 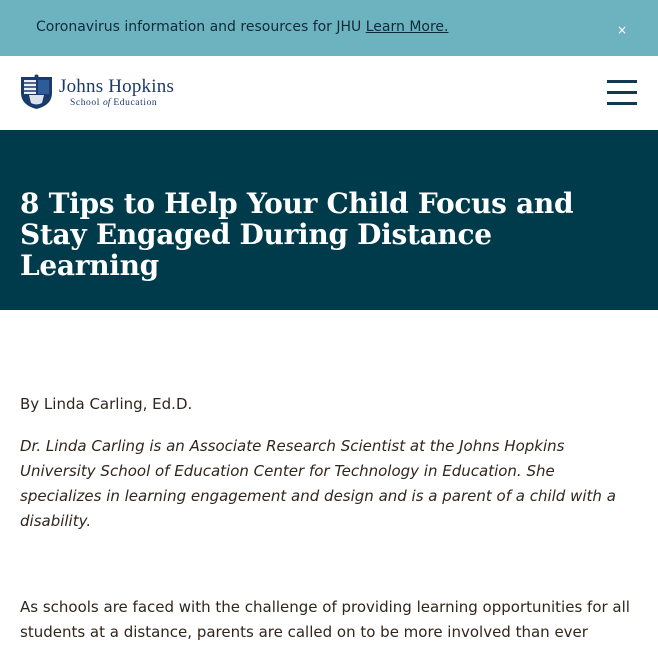 What do you see at coordinates (117, 86) in the screenshot?
I see `logo-wordmark: Johns Hopkins` at bounding box center [117, 86].